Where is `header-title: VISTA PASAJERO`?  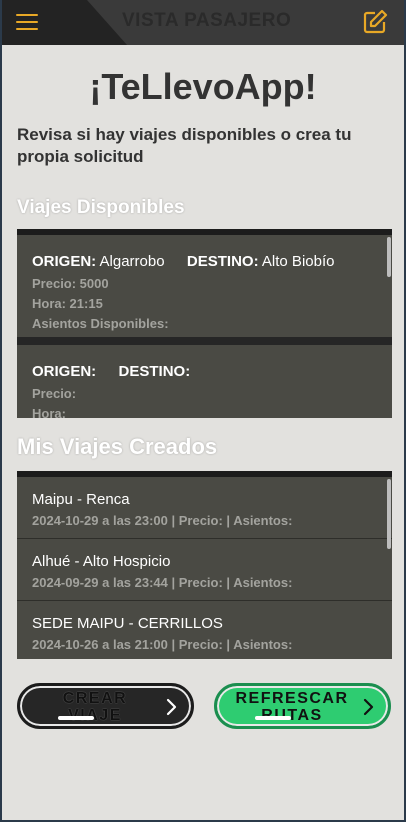 header-title: VISTA PASAJERO is located at coordinates (207, 20).